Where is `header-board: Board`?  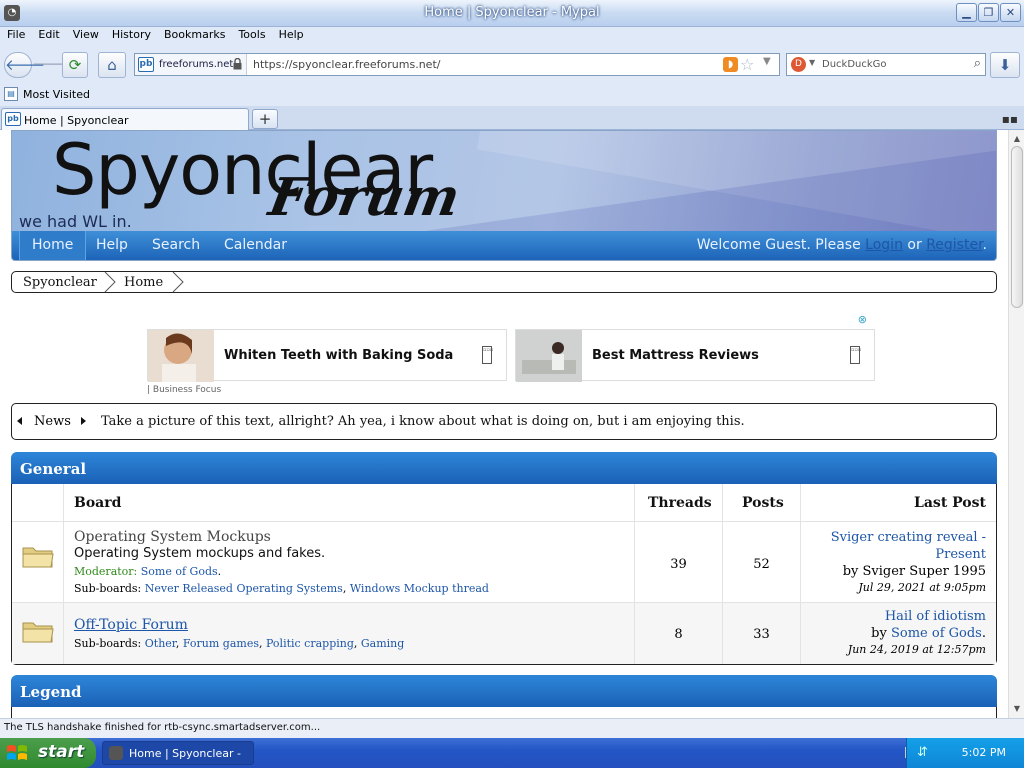
header-board: Board is located at coordinates (98, 503).